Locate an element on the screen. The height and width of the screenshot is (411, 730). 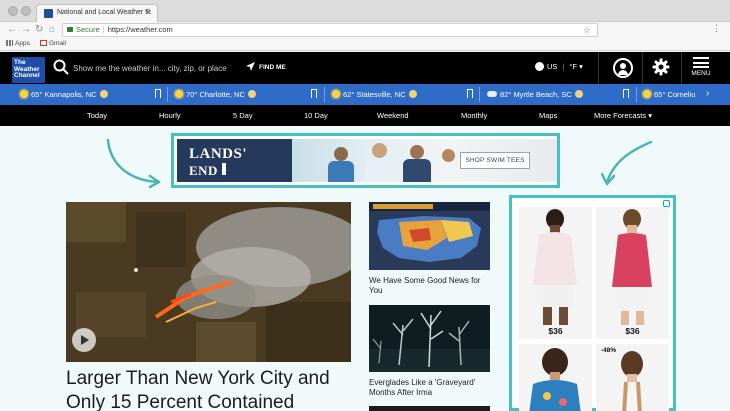
url-text: https://weather.com is located at coordinates (140, 29).